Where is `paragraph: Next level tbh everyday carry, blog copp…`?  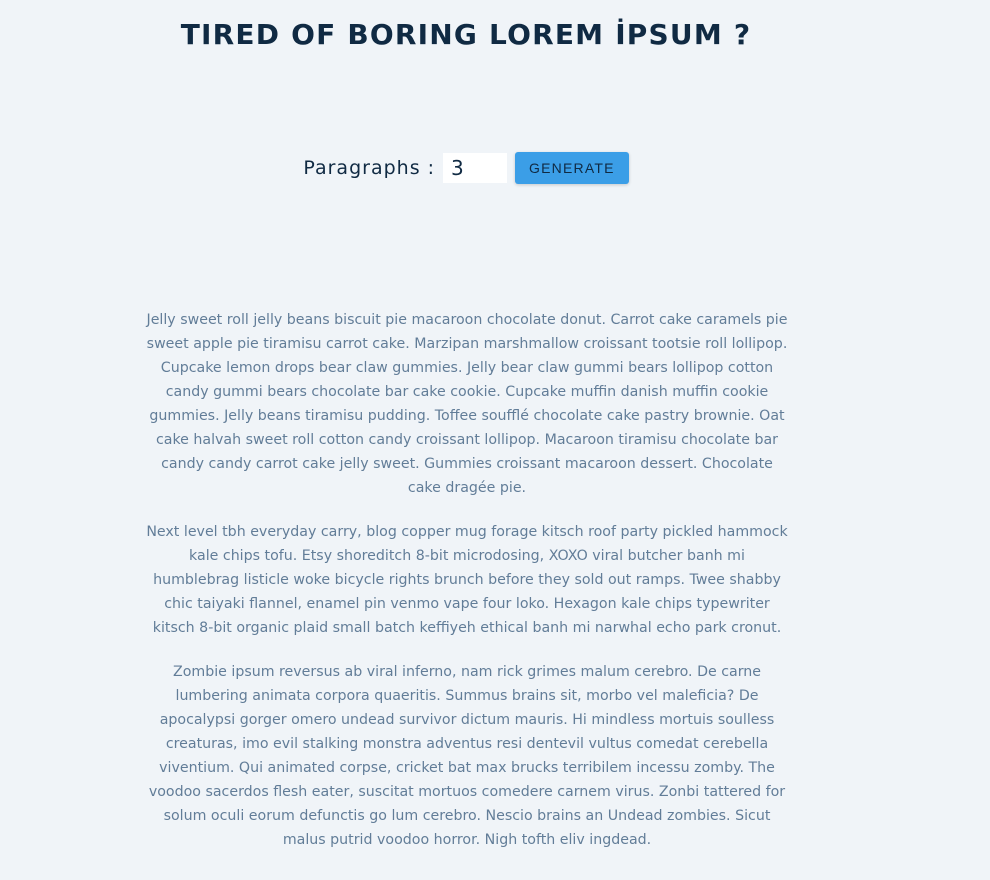 paragraph: Next level tbh everyday carry, blog copp… is located at coordinates (467, 580).